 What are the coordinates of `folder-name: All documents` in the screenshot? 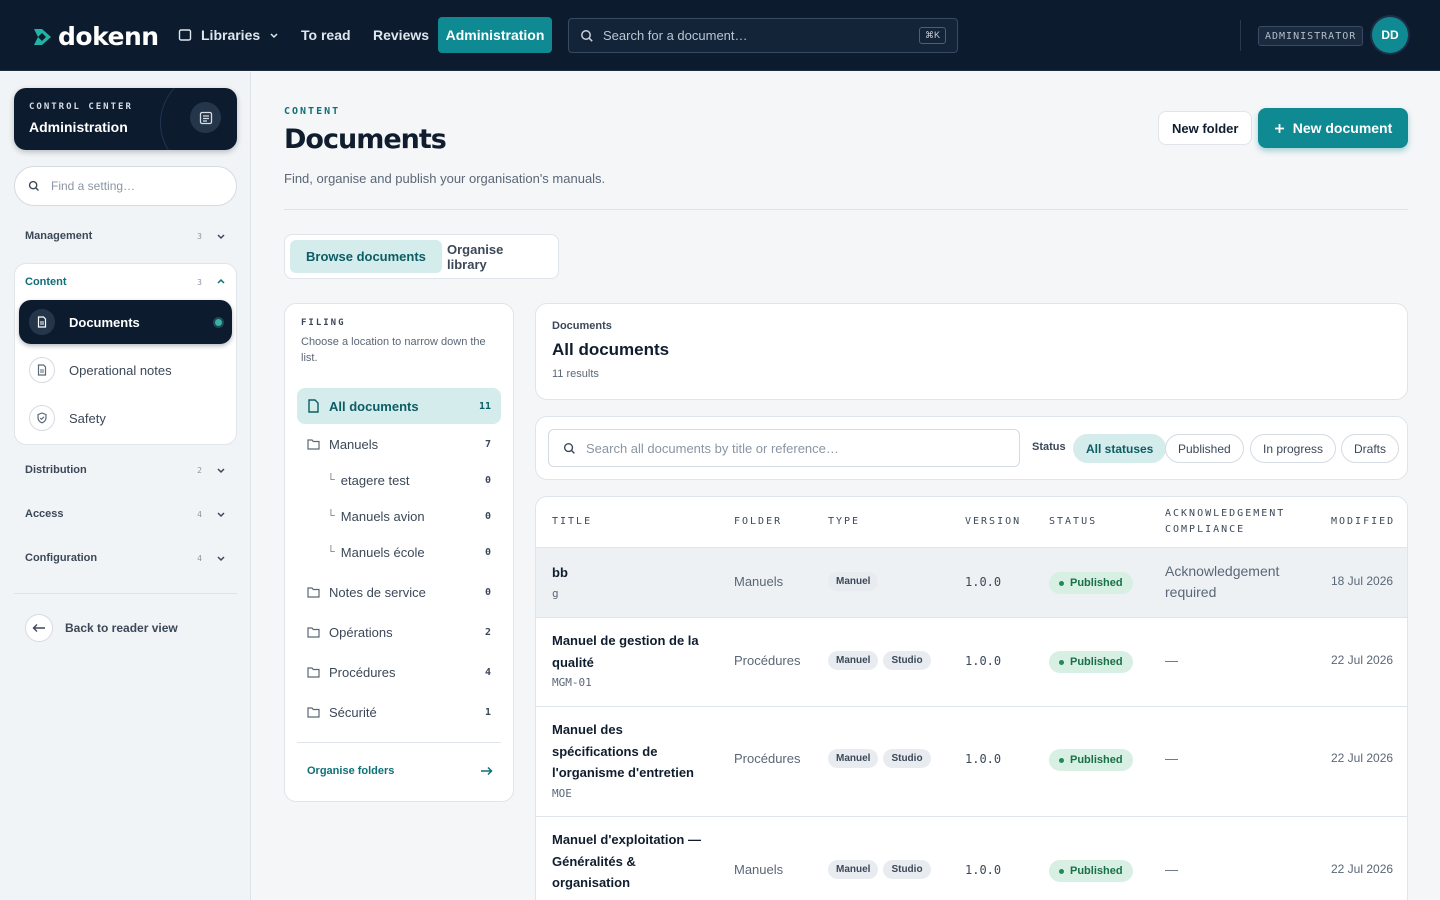 It's located at (374, 406).